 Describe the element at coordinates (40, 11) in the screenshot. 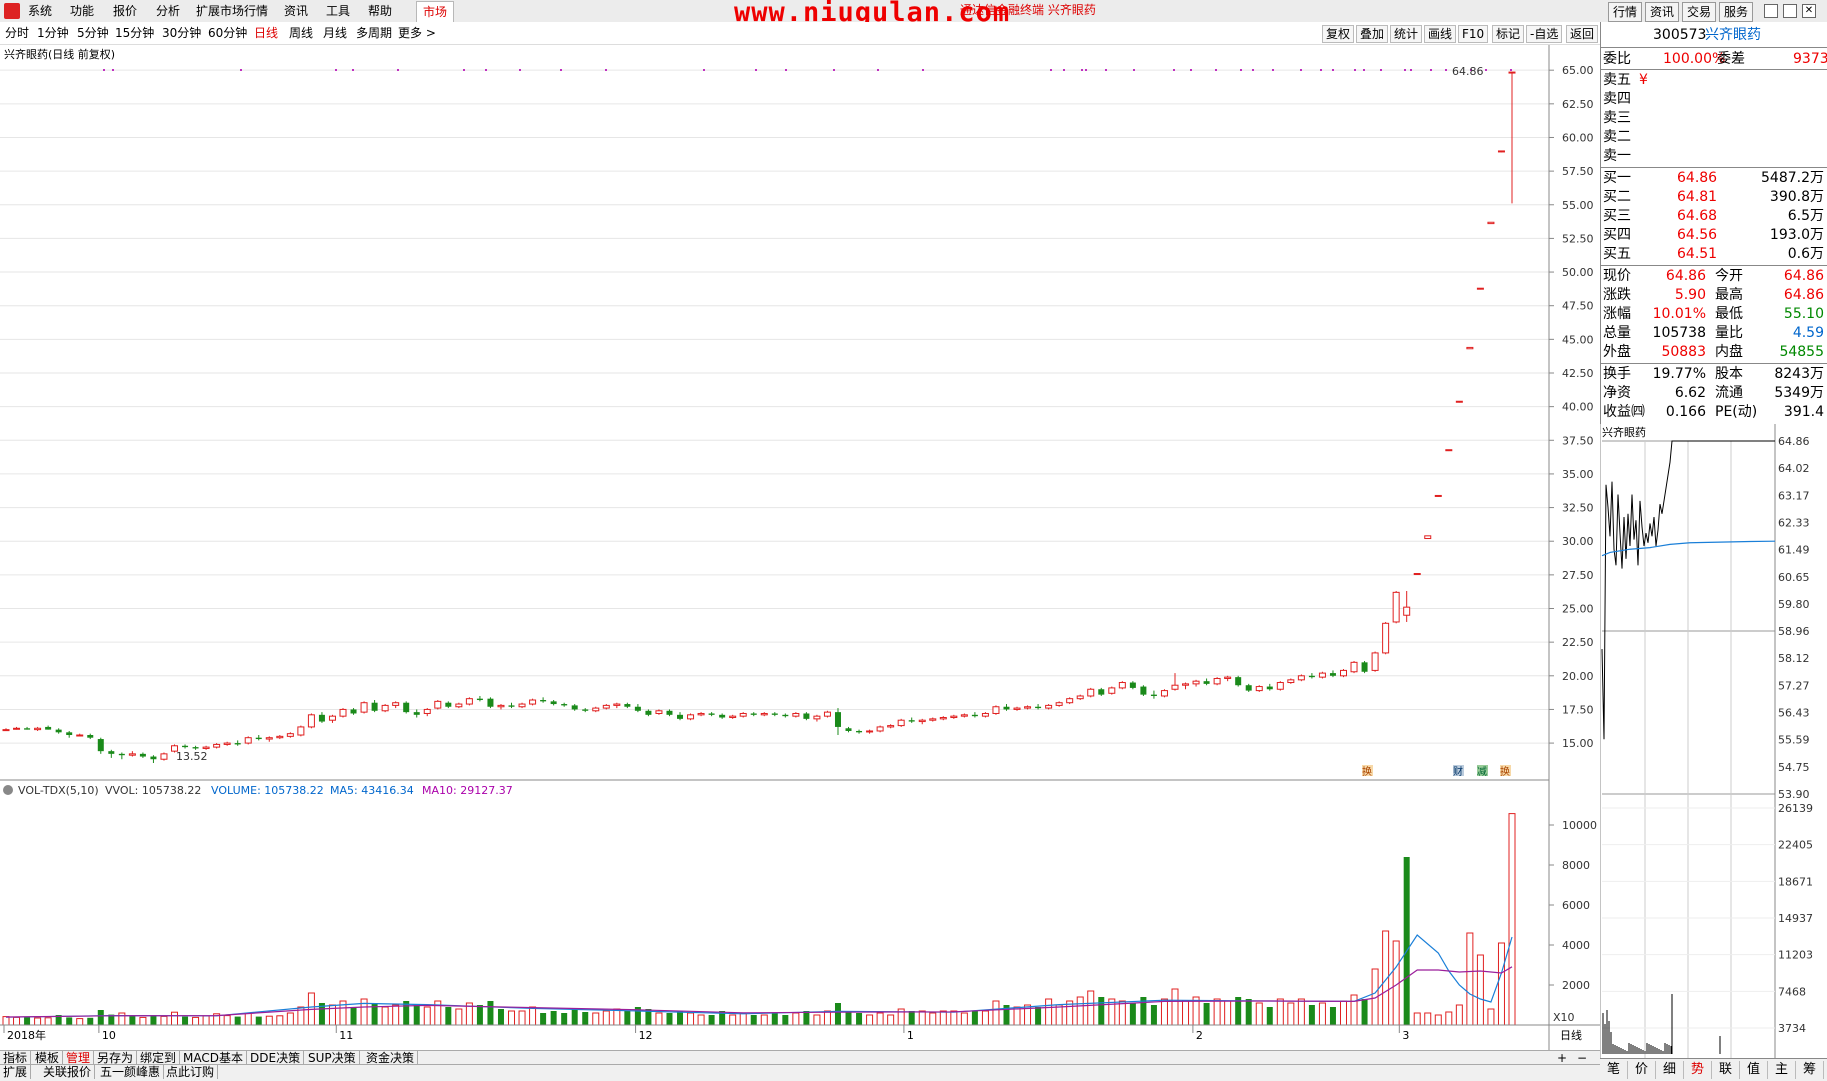

I see `menu-item: 系统` at that location.